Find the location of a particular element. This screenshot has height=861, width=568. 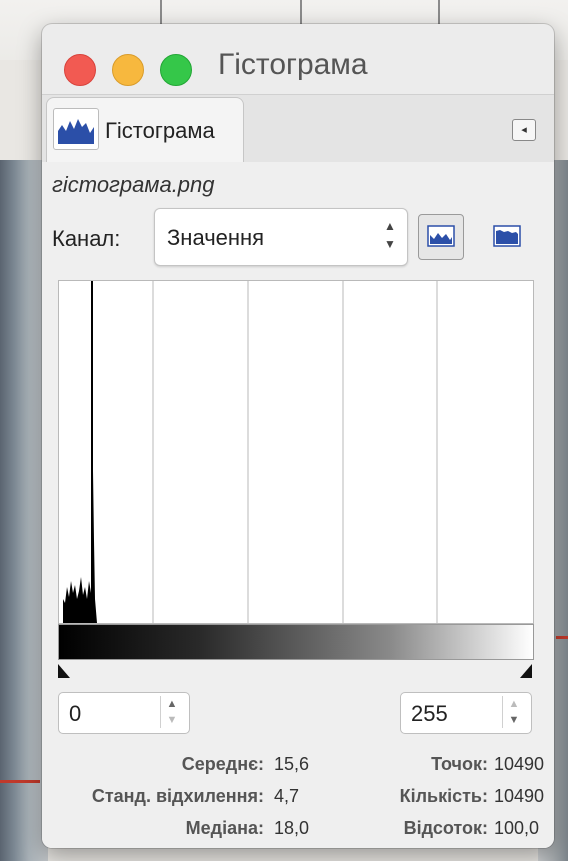

select-arrows-icon: ▲ ▼ is located at coordinates (390, 235).